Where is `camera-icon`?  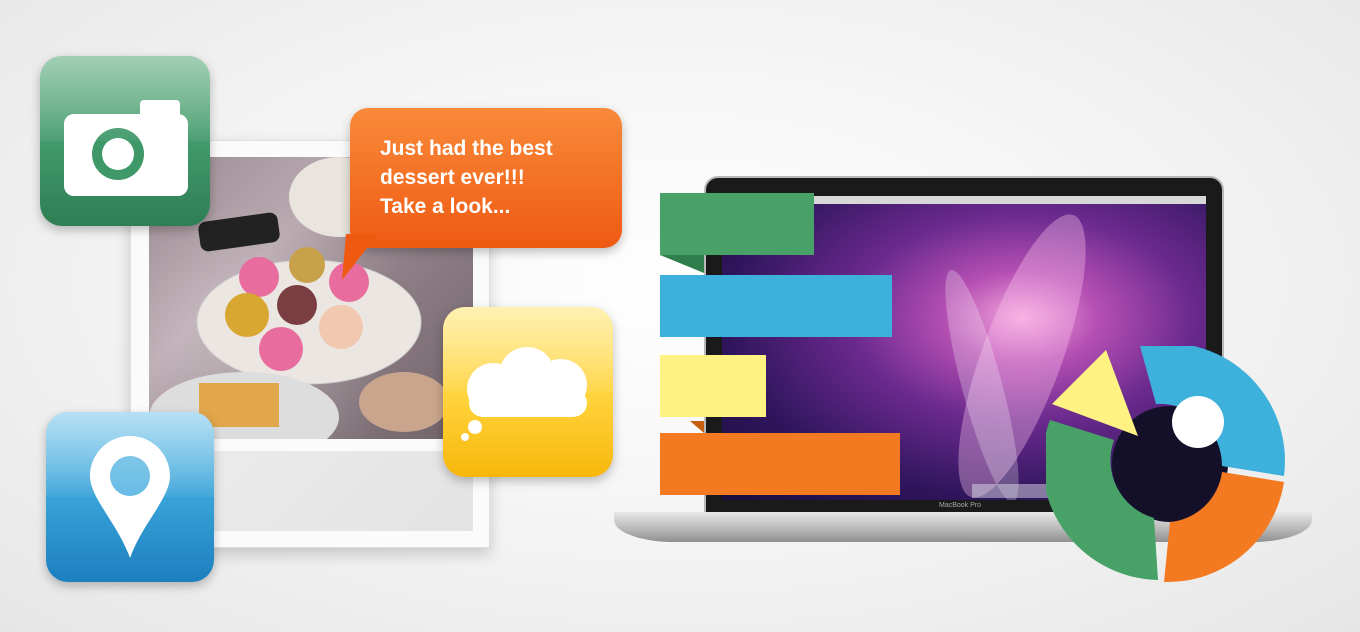
camera-icon is located at coordinates (126, 148).